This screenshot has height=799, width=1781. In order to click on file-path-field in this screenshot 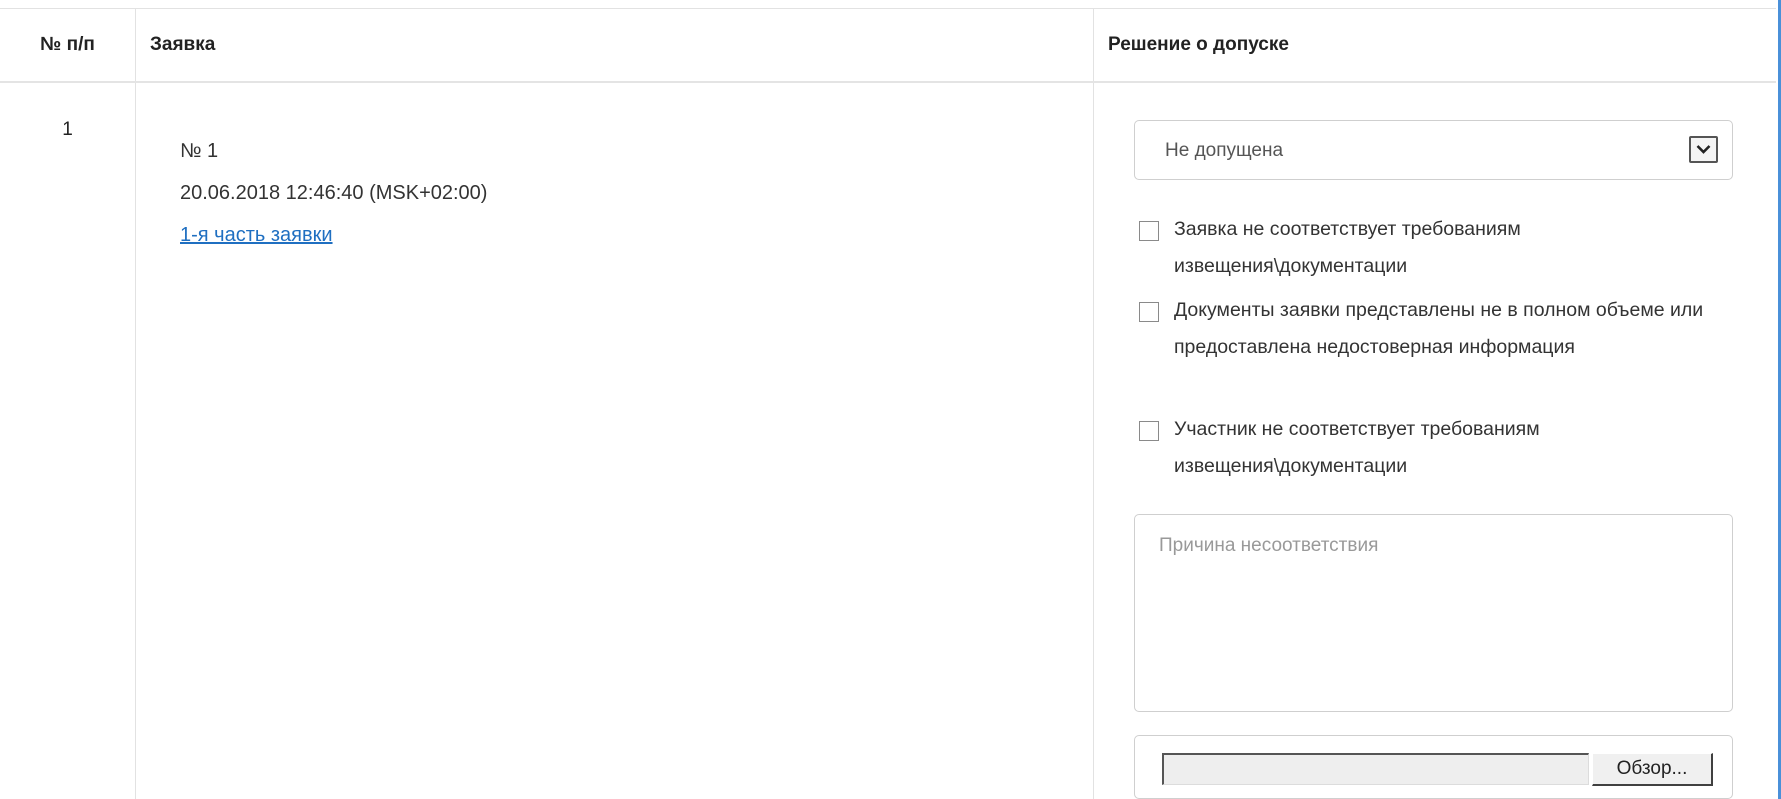, I will do `click(1375, 769)`.